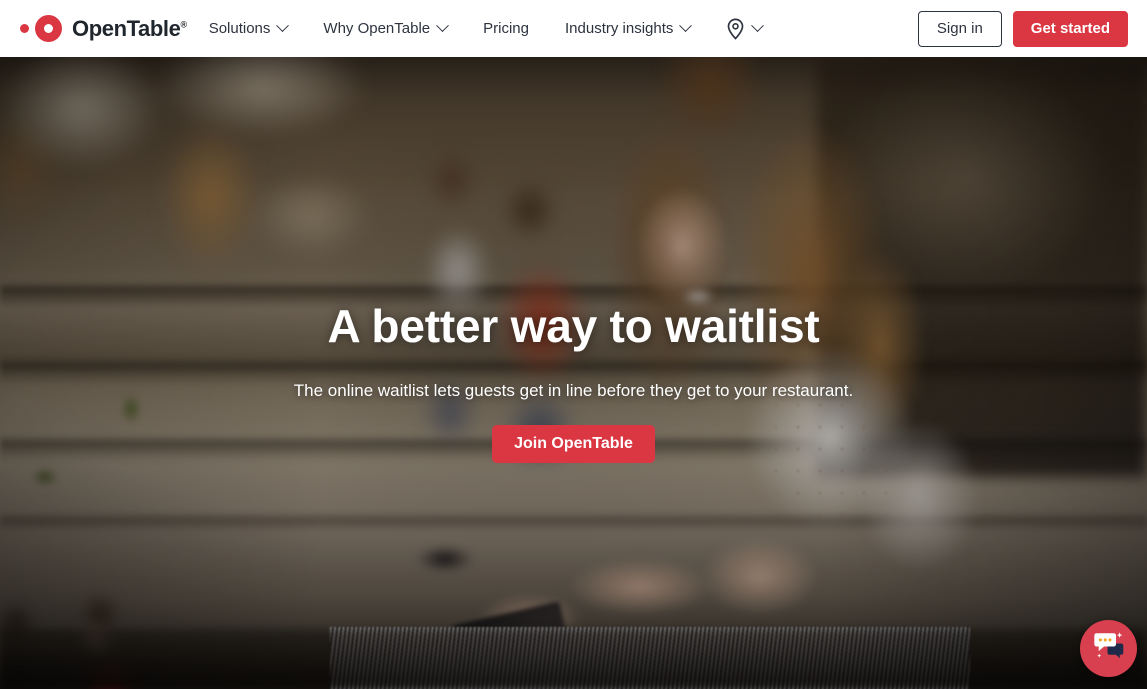 This screenshot has height=689, width=1147. I want to click on nav-item-why-opentable: Why OpenTable, so click(385, 28).